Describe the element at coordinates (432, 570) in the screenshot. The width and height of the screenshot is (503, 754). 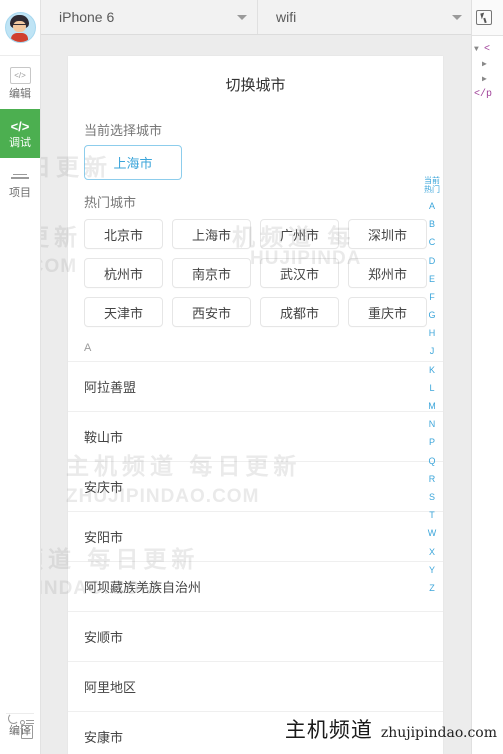
I see `index-letter: Y` at that location.